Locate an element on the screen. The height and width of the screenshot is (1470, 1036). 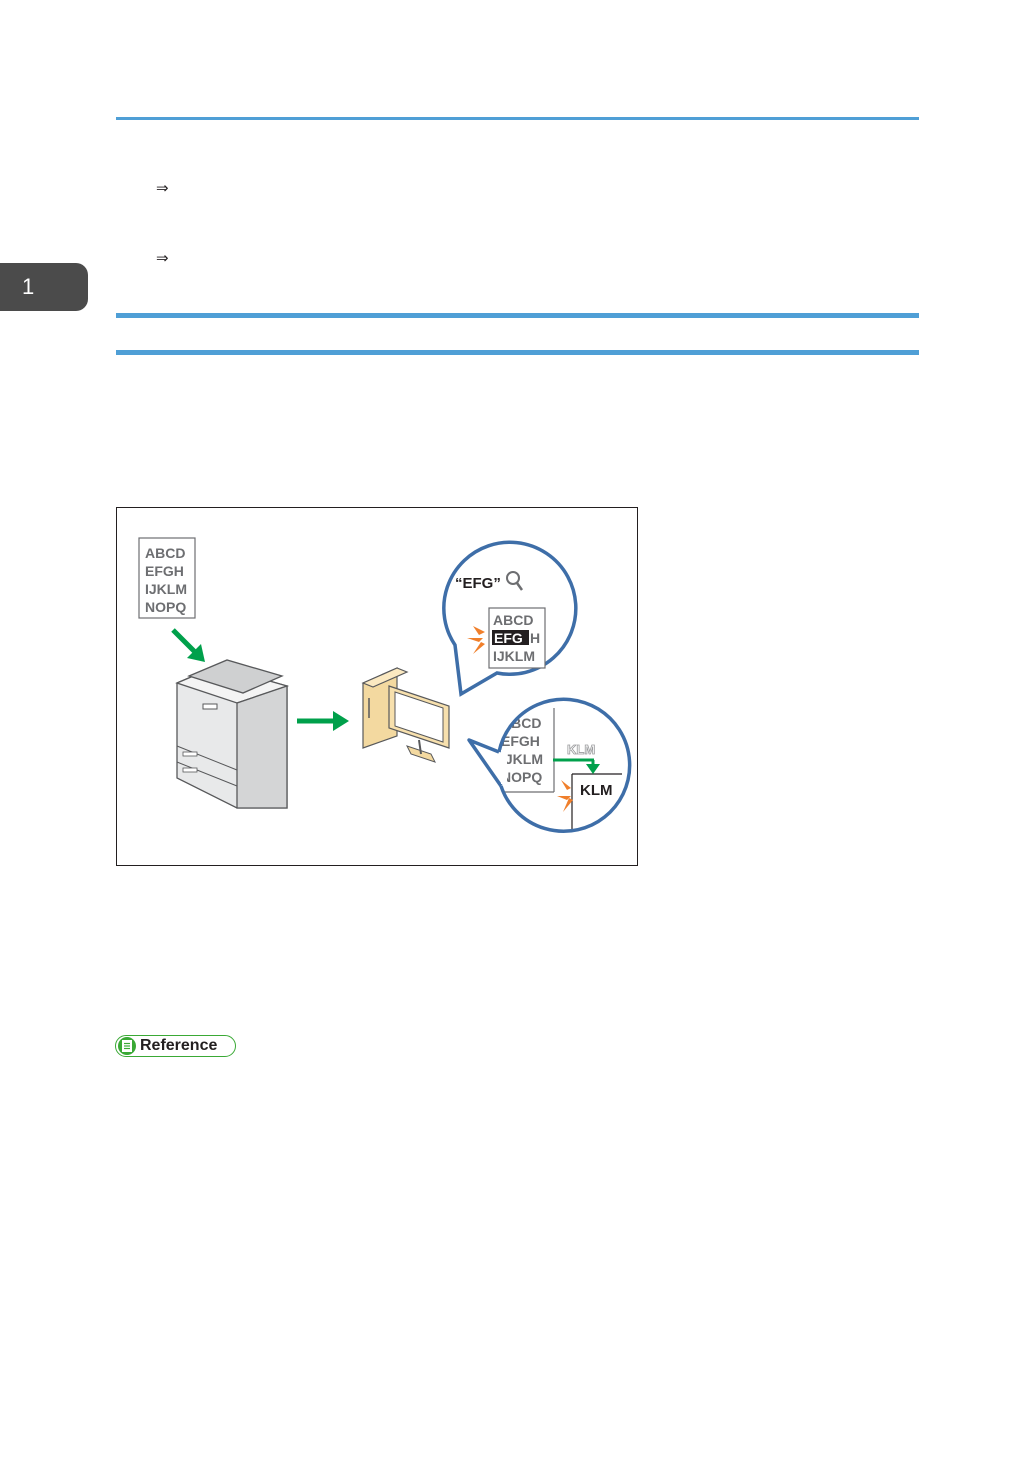
scan-arrow-icon is located at coordinates (188, 645).